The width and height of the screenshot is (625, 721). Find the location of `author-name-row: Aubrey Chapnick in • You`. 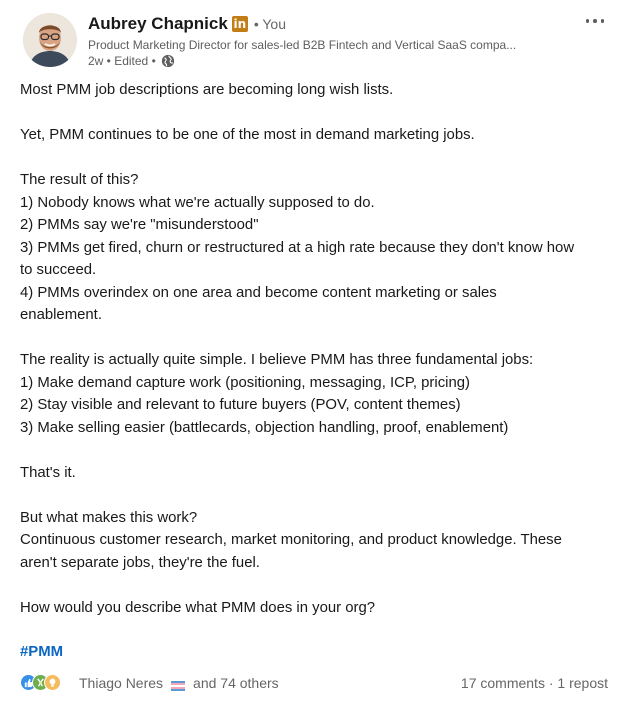

author-name-row: Aubrey Chapnick in • You is located at coordinates (187, 24).